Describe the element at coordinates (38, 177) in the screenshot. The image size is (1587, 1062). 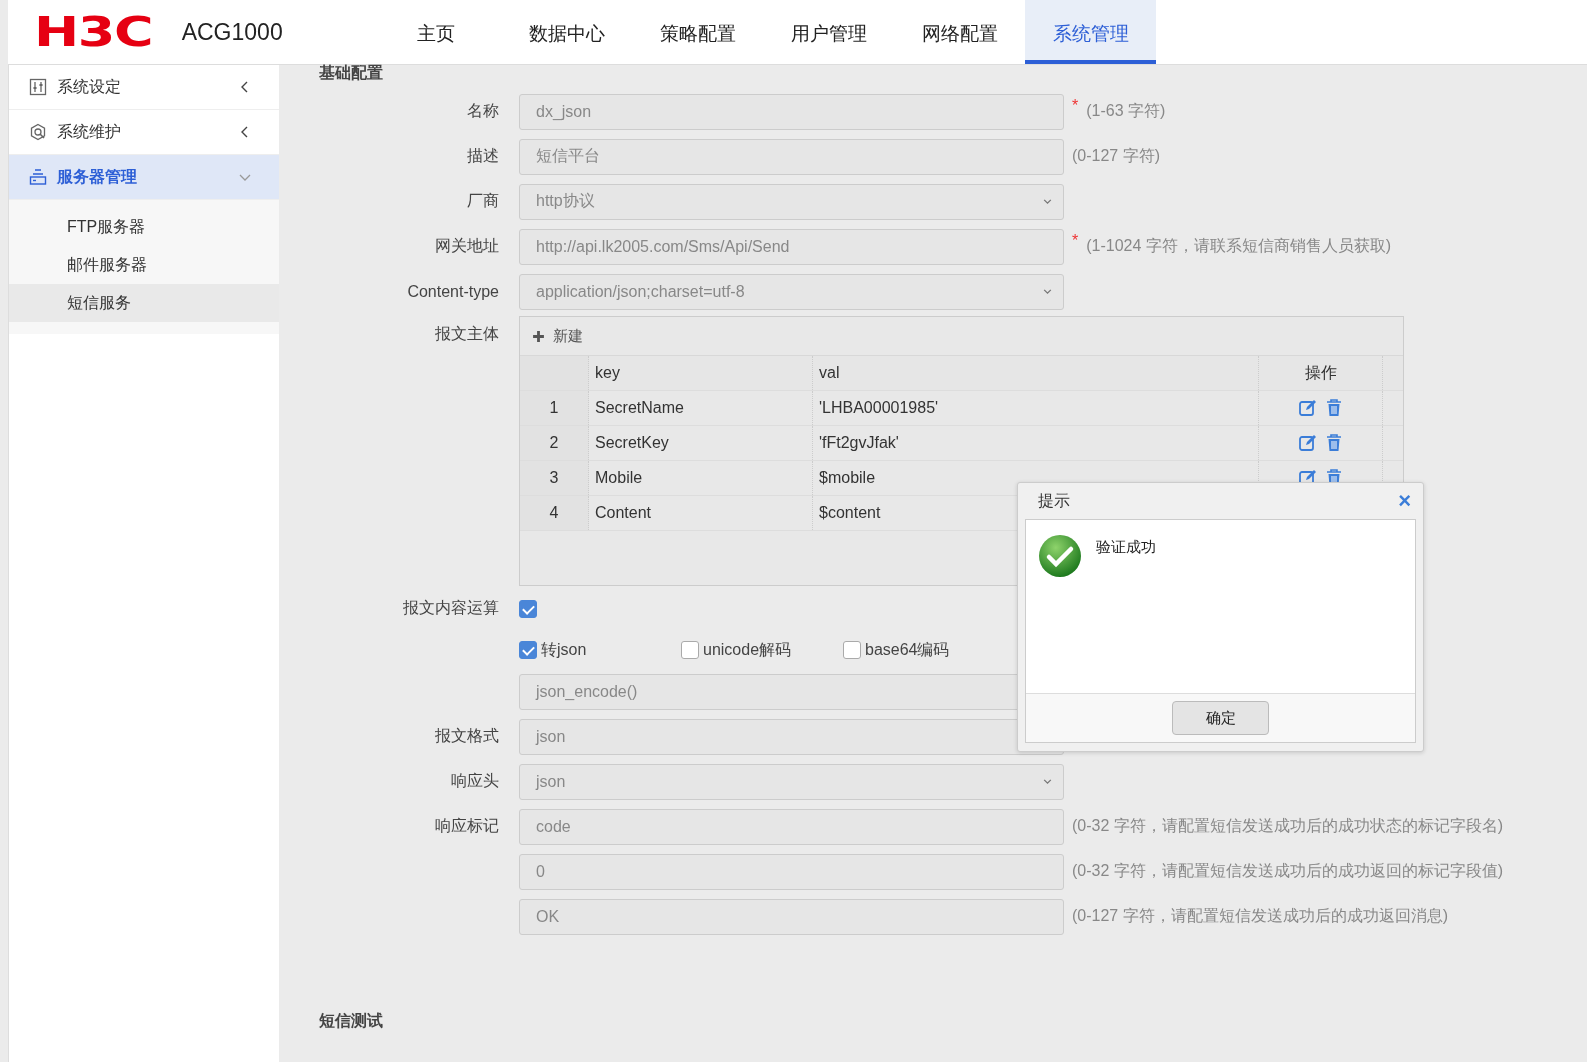
I see `server-icon` at that location.